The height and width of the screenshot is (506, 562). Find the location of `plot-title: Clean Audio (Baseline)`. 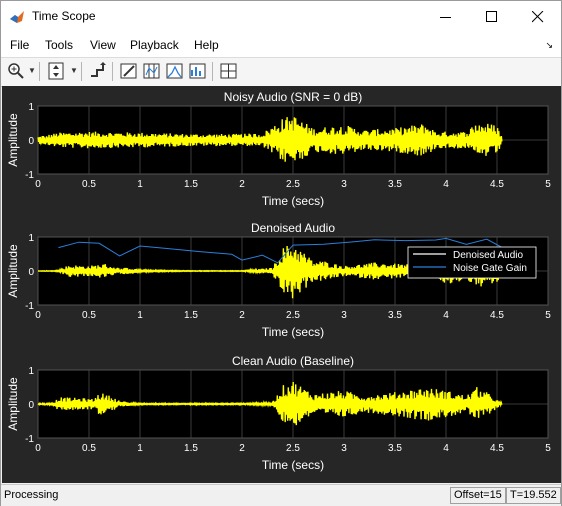

plot-title: Clean Audio (Baseline) is located at coordinates (293, 361).